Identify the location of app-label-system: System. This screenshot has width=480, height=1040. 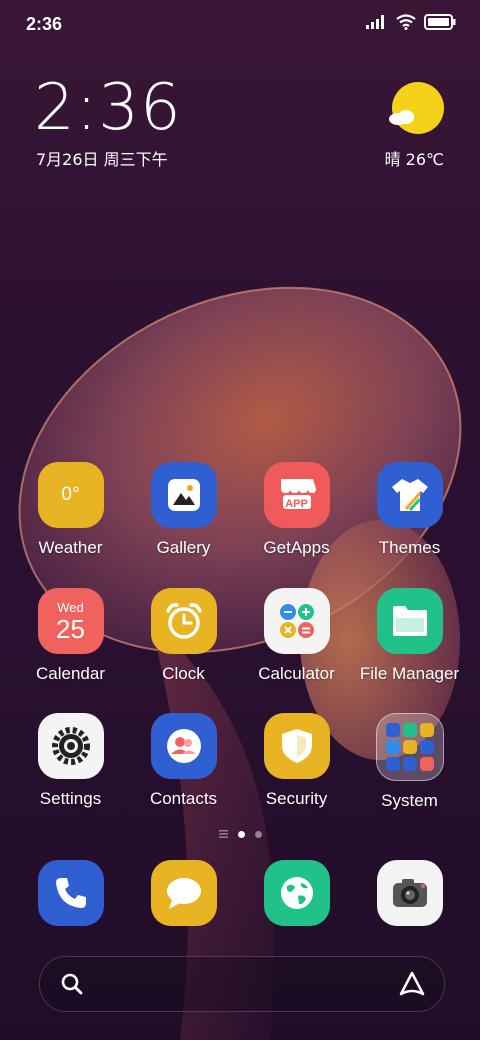
(409, 800).